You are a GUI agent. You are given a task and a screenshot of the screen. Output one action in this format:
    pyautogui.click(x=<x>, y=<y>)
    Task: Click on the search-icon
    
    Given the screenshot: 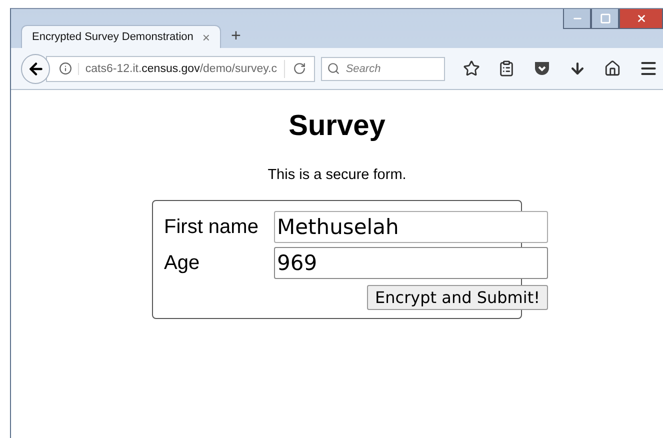 What is the action you would take?
    pyautogui.click(x=333, y=68)
    